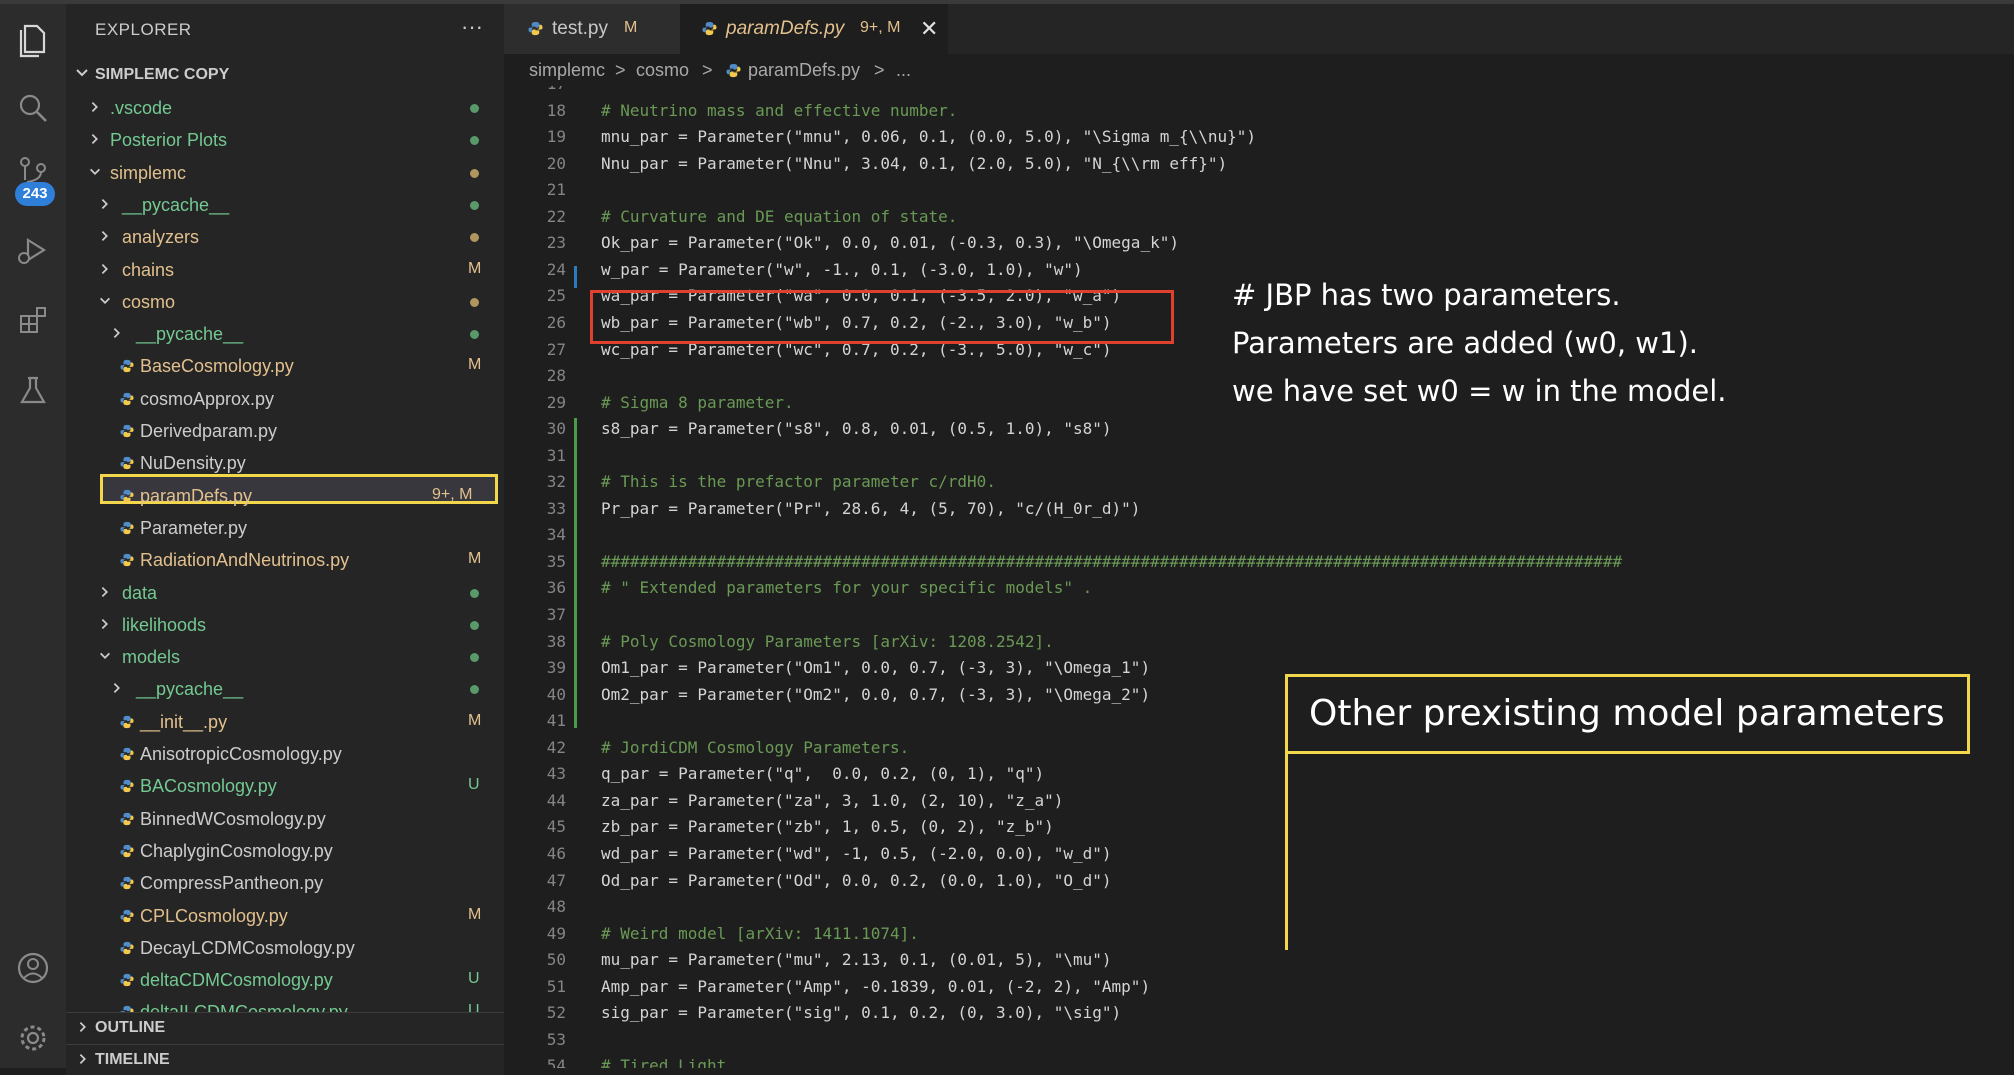 The height and width of the screenshot is (1075, 2014). What do you see at coordinates (592, 29) in the screenshot?
I see `tab-test-py: test.py M` at bounding box center [592, 29].